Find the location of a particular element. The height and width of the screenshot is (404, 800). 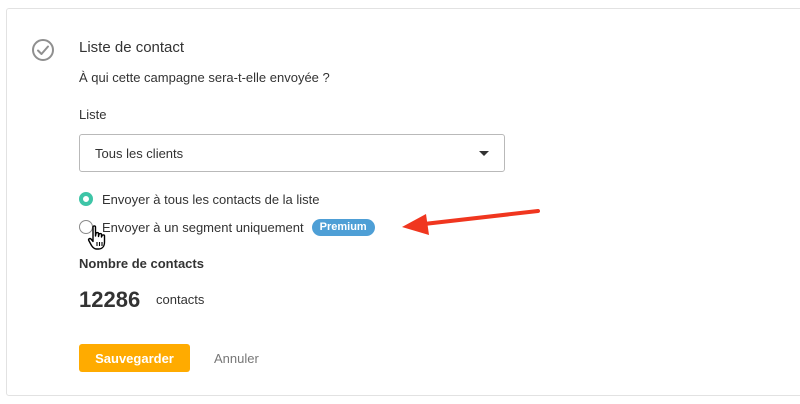

premium-badge: Premium is located at coordinates (343, 227).